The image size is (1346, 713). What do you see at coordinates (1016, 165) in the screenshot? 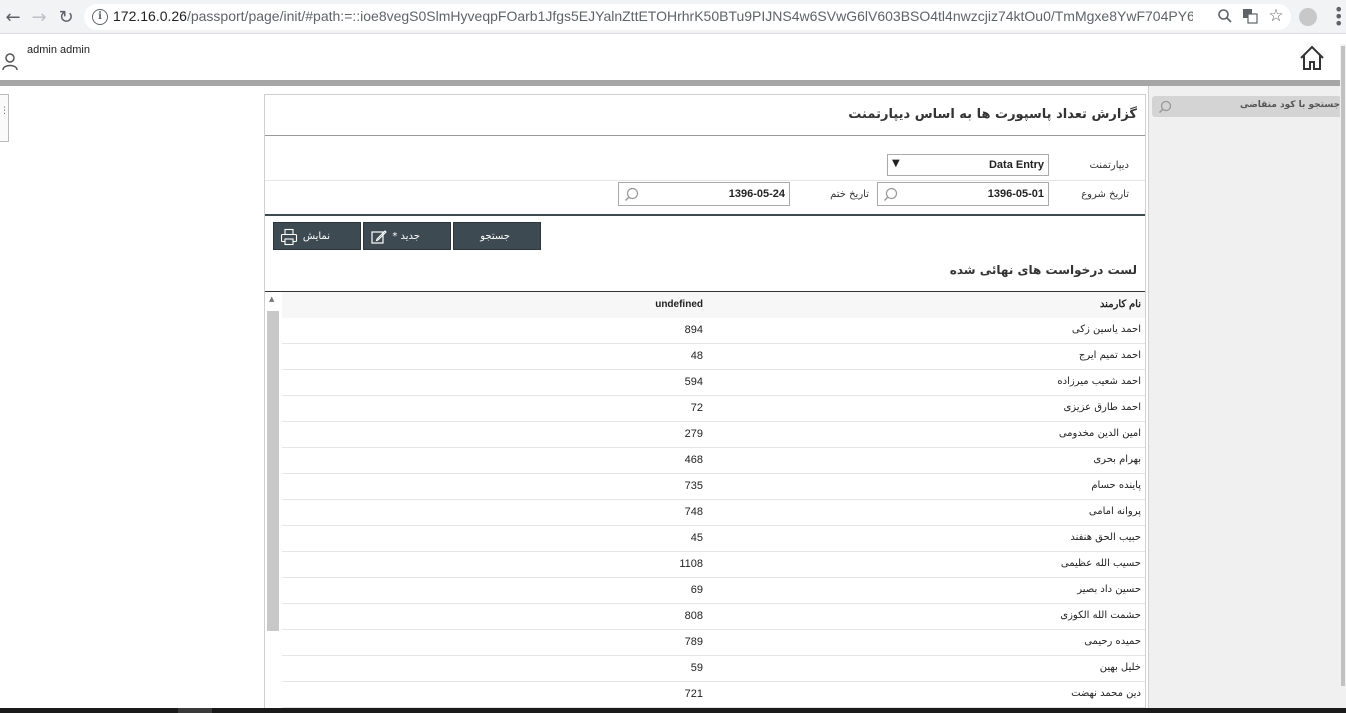
I see `department-value: Data Entry` at bounding box center [1016, 165].